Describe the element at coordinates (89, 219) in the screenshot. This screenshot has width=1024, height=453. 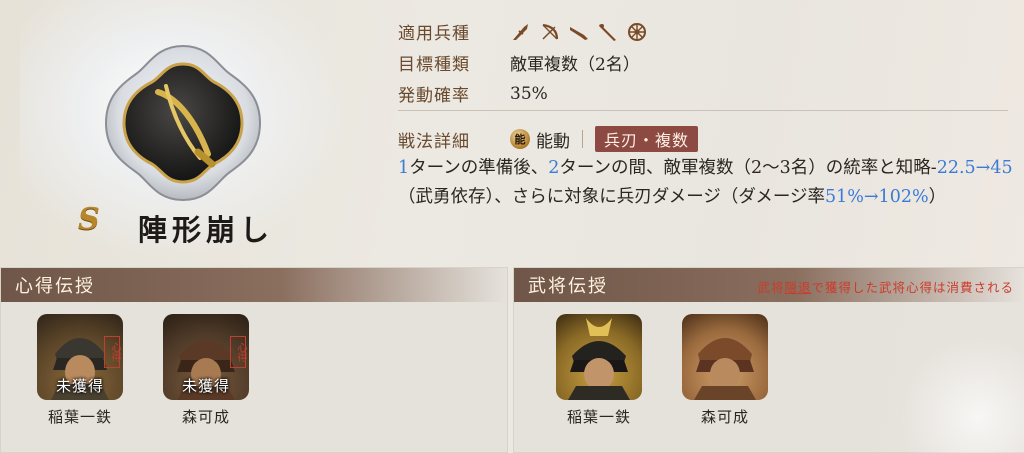
I see `skill-rank: S` at that location.